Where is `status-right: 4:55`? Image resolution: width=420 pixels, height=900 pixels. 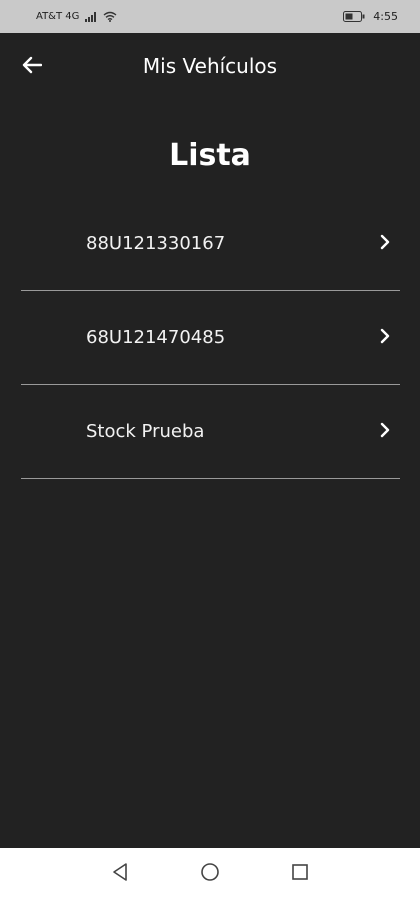
status-right: 4:55 is located at coordinates (370, 16).